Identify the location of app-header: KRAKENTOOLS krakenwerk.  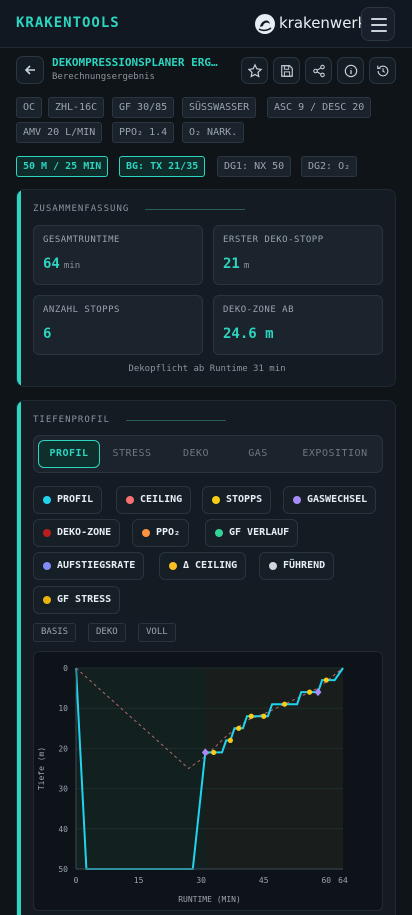
(206, 24).